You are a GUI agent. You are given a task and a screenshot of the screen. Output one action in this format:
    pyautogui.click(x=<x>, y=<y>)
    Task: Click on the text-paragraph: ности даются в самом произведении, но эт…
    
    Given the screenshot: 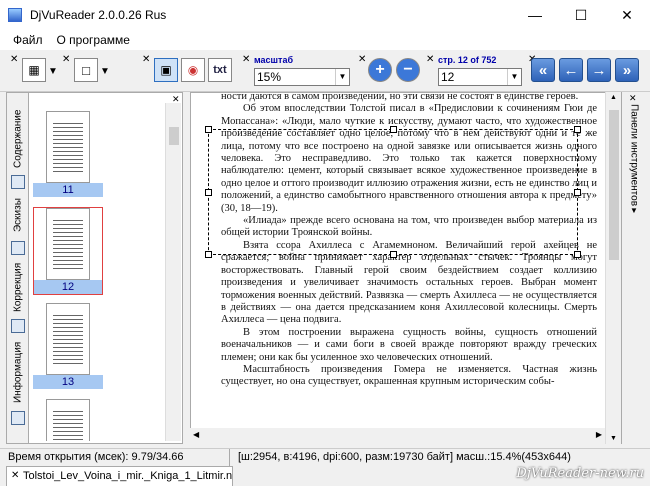 What is the action you would take?
    pyautogui.click(x=400, y=96)
    